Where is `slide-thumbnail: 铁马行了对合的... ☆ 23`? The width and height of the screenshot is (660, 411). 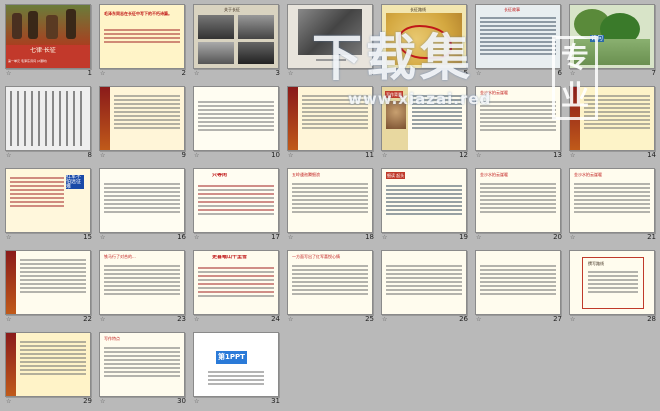
slide-thumbnail: 铁马行了对合的... ☆ 23 is located at coordinates (143, 285).